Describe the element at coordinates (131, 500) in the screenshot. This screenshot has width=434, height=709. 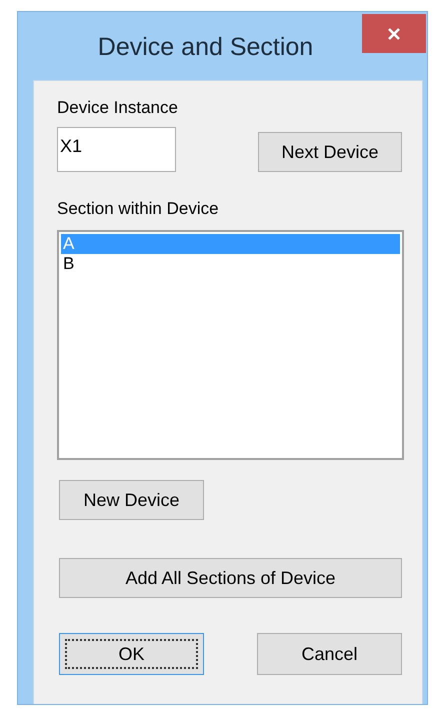
I see `new-device-button: New Device` at that location.